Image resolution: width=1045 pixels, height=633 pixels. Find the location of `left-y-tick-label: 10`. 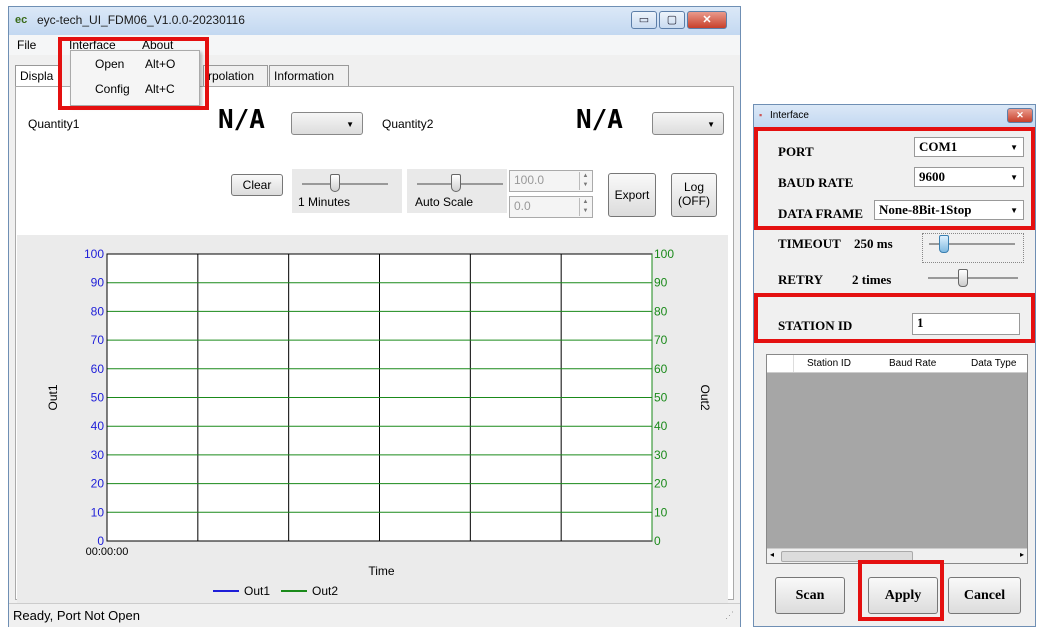

left-y-tick-label: 10 is located at coordinates (98, 512).